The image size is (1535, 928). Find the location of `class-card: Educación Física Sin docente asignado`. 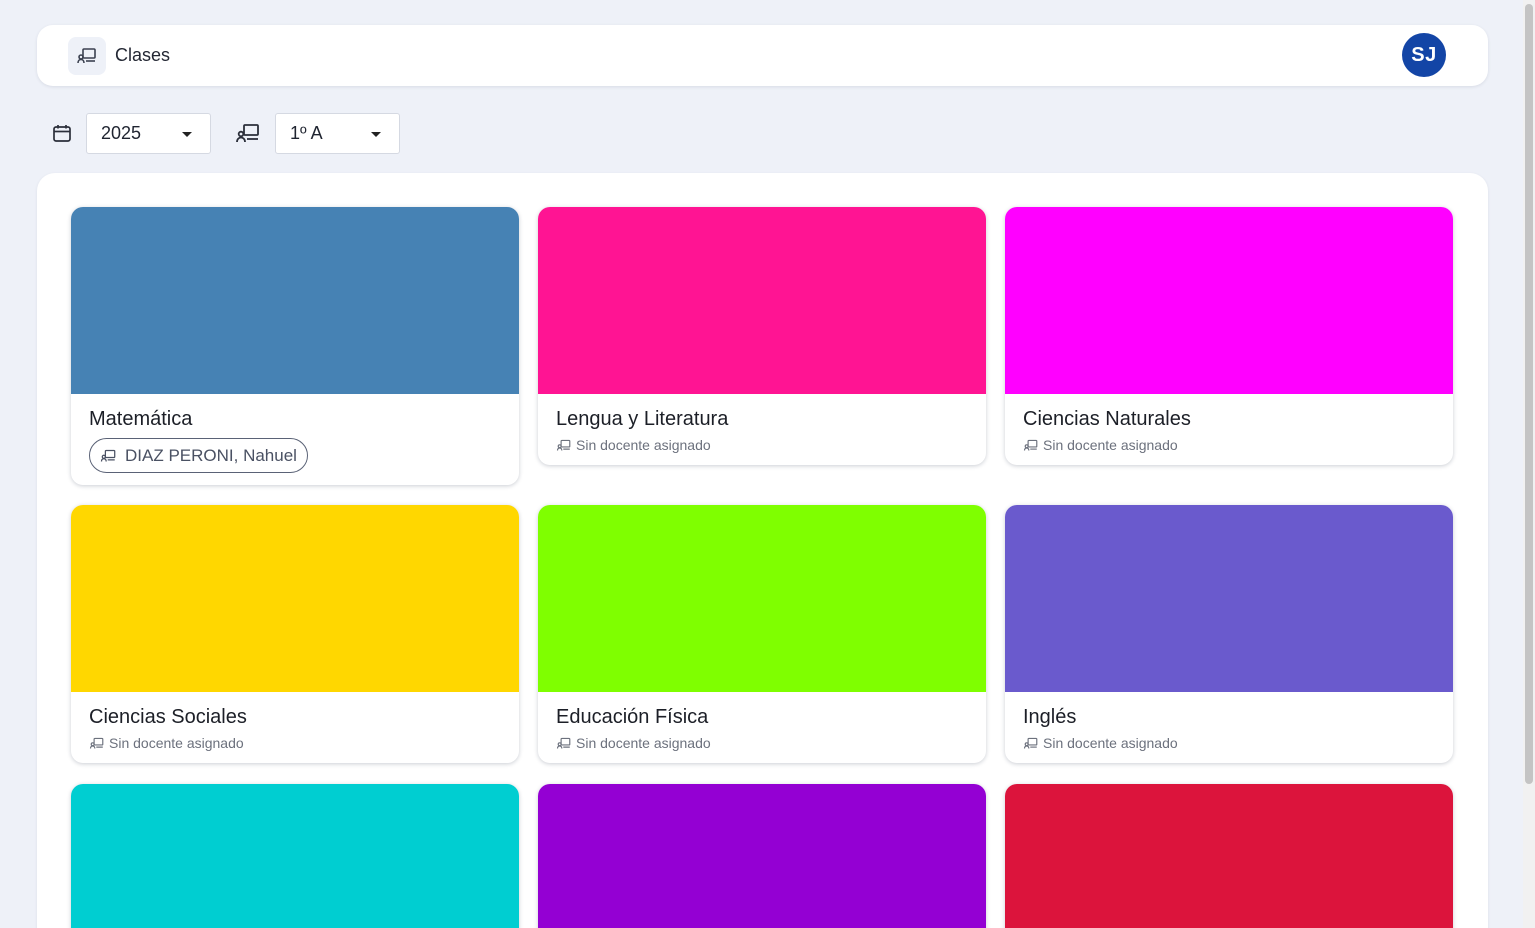

class-card: Educación Física Sin docente asignado is located at coordinates (762, 634).